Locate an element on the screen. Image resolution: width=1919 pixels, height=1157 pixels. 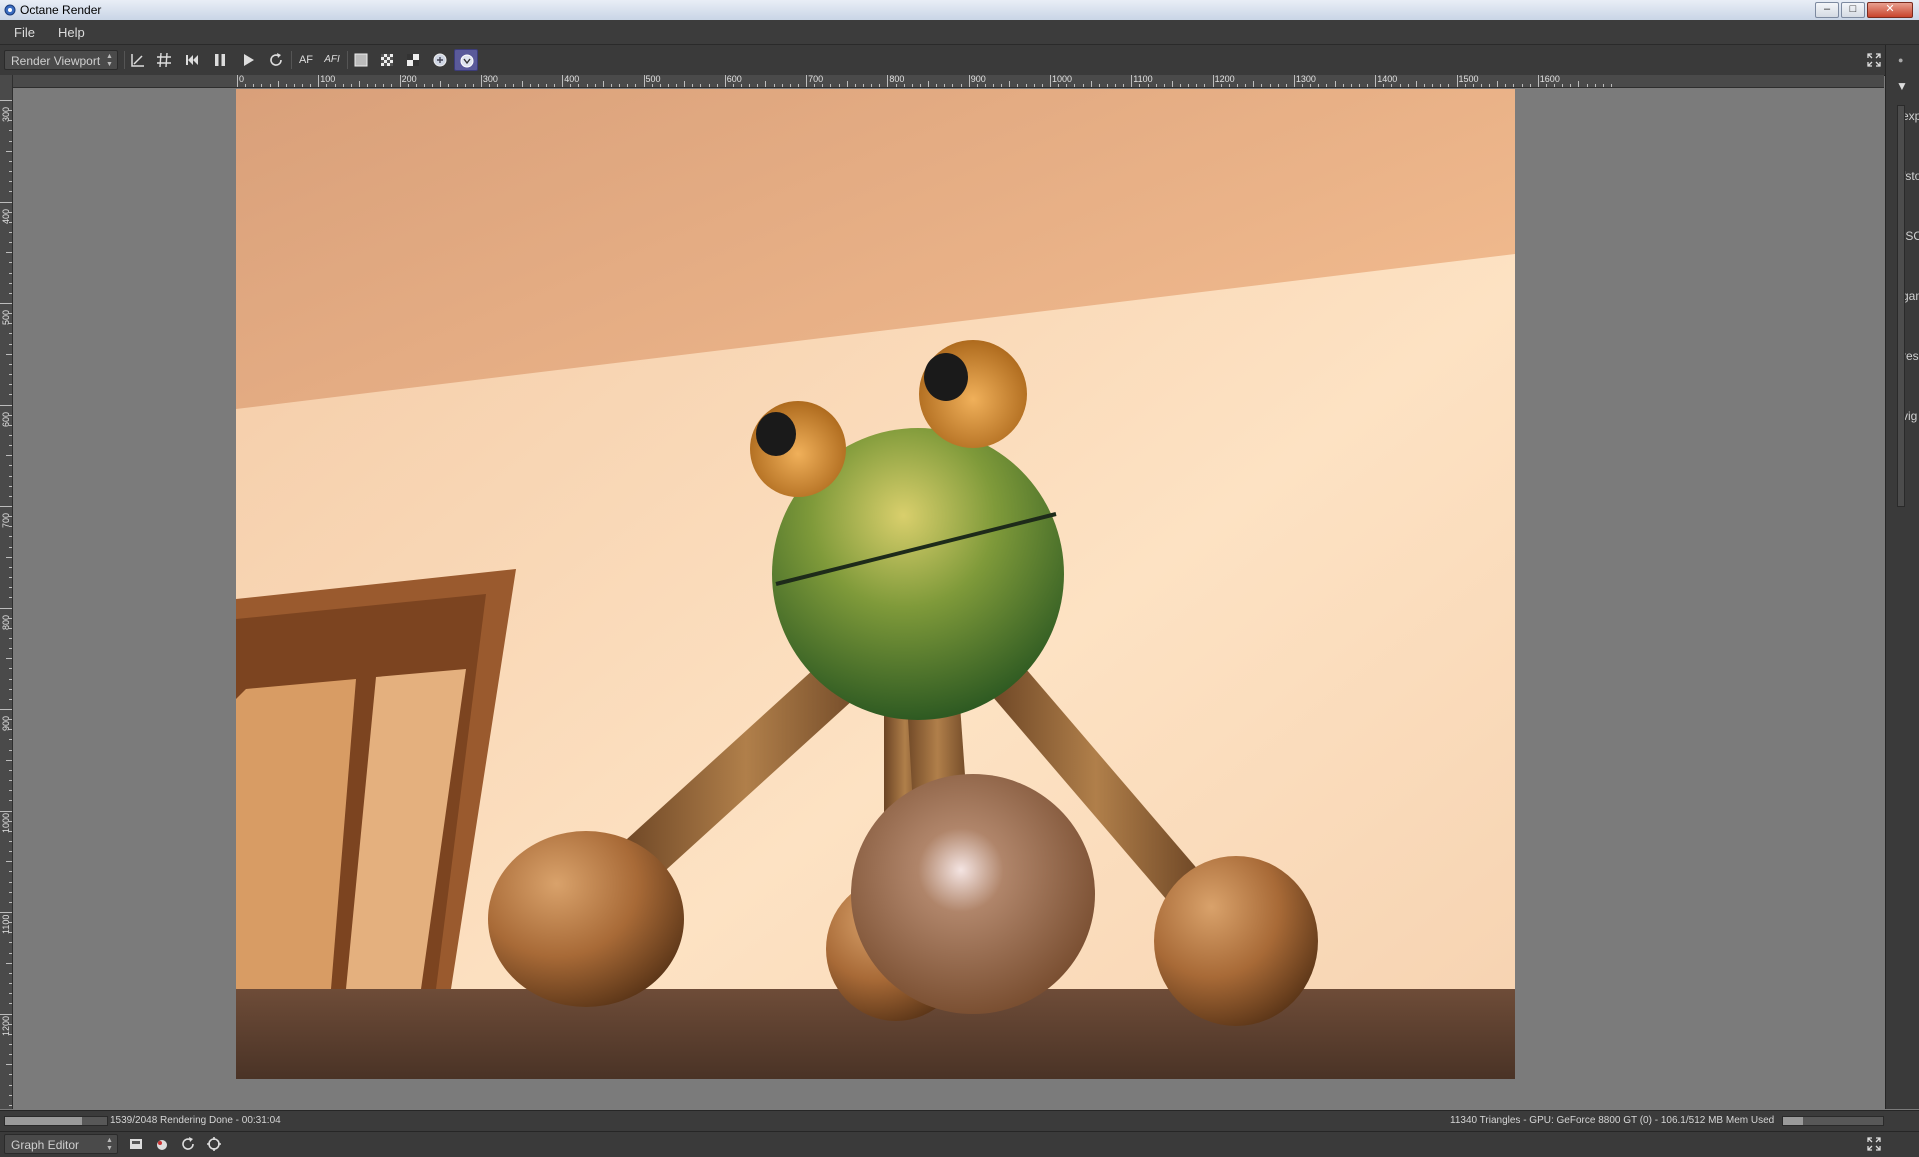
maximize-button: □ is located at coordinates (1853, 10).